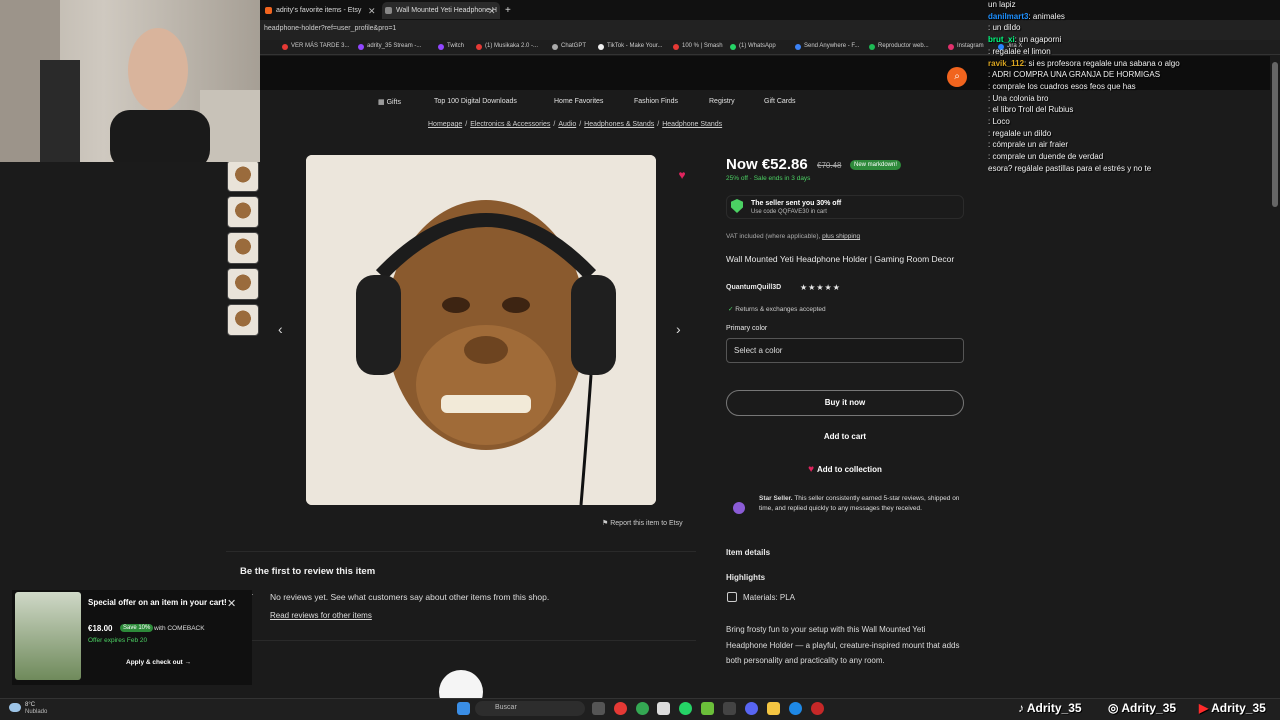 The height and width of the screenshot is (720, 1280). I want to click on coupon-box, so click(845, 207).